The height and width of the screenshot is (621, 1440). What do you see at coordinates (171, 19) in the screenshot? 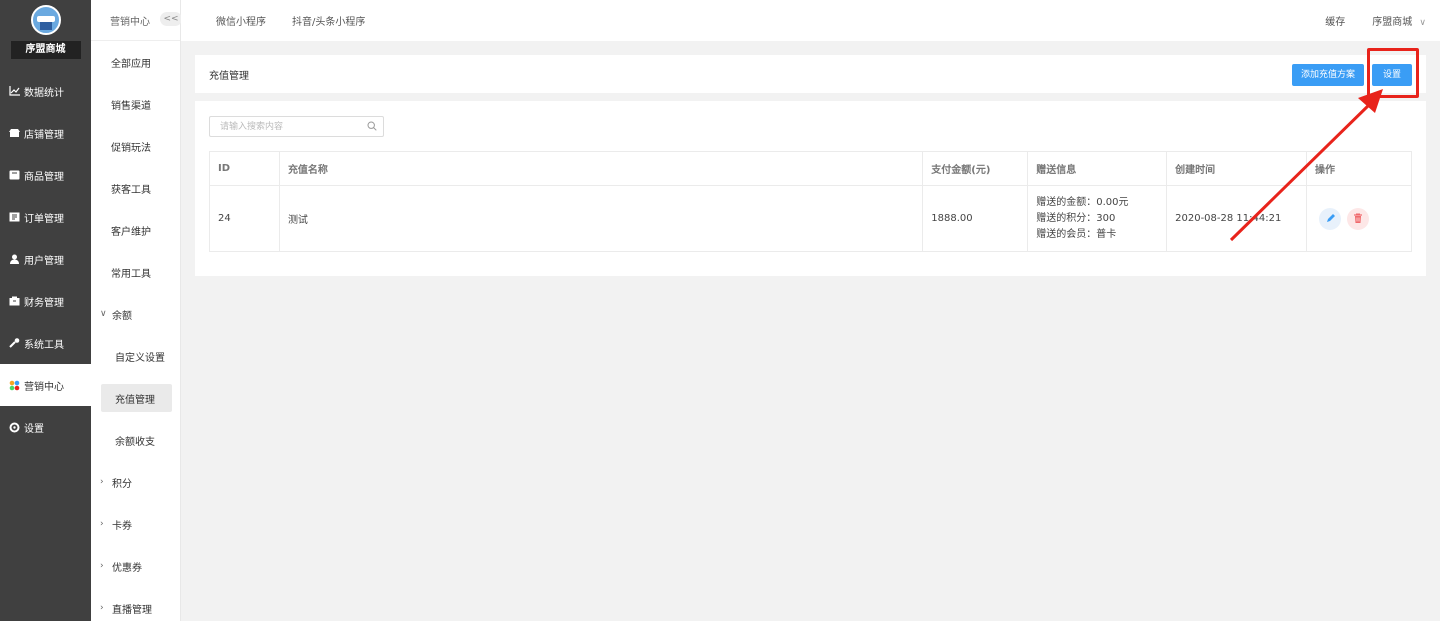
I see `collapse-button: <<` at bounding box center [171, 19].